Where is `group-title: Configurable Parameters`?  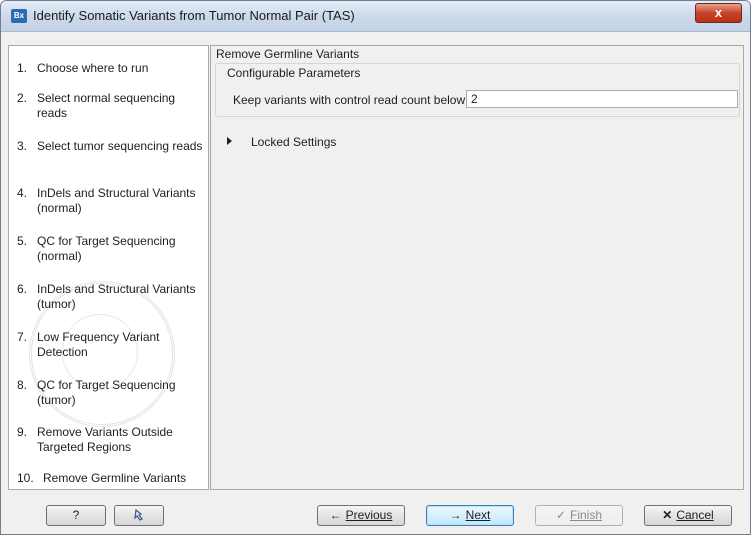
group-title: Configurable Parameters is located at coordinates (294, 73).